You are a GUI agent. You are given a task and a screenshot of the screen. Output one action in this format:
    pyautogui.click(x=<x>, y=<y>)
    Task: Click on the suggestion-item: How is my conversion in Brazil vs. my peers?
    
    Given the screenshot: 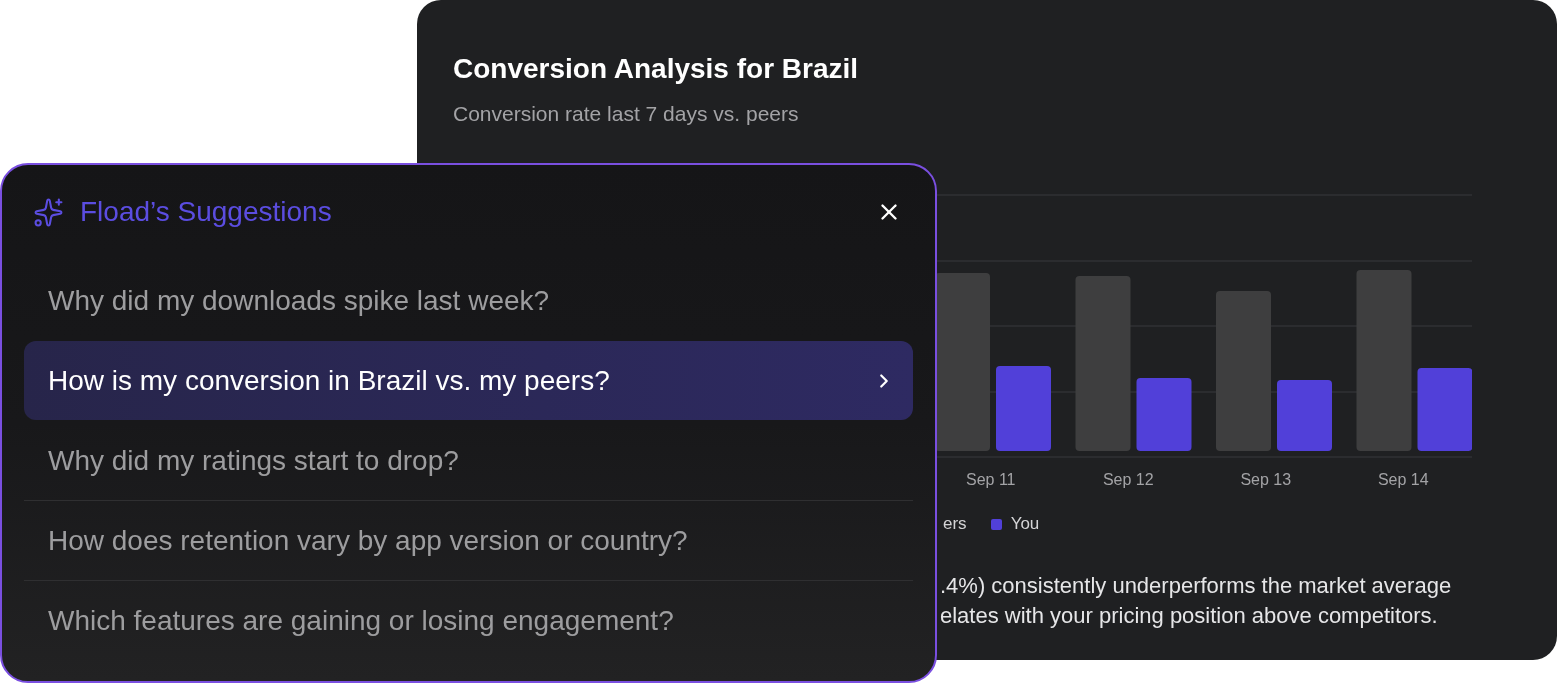 What is the action you would take?
    pyautogui.click(x=468, y=380)
    